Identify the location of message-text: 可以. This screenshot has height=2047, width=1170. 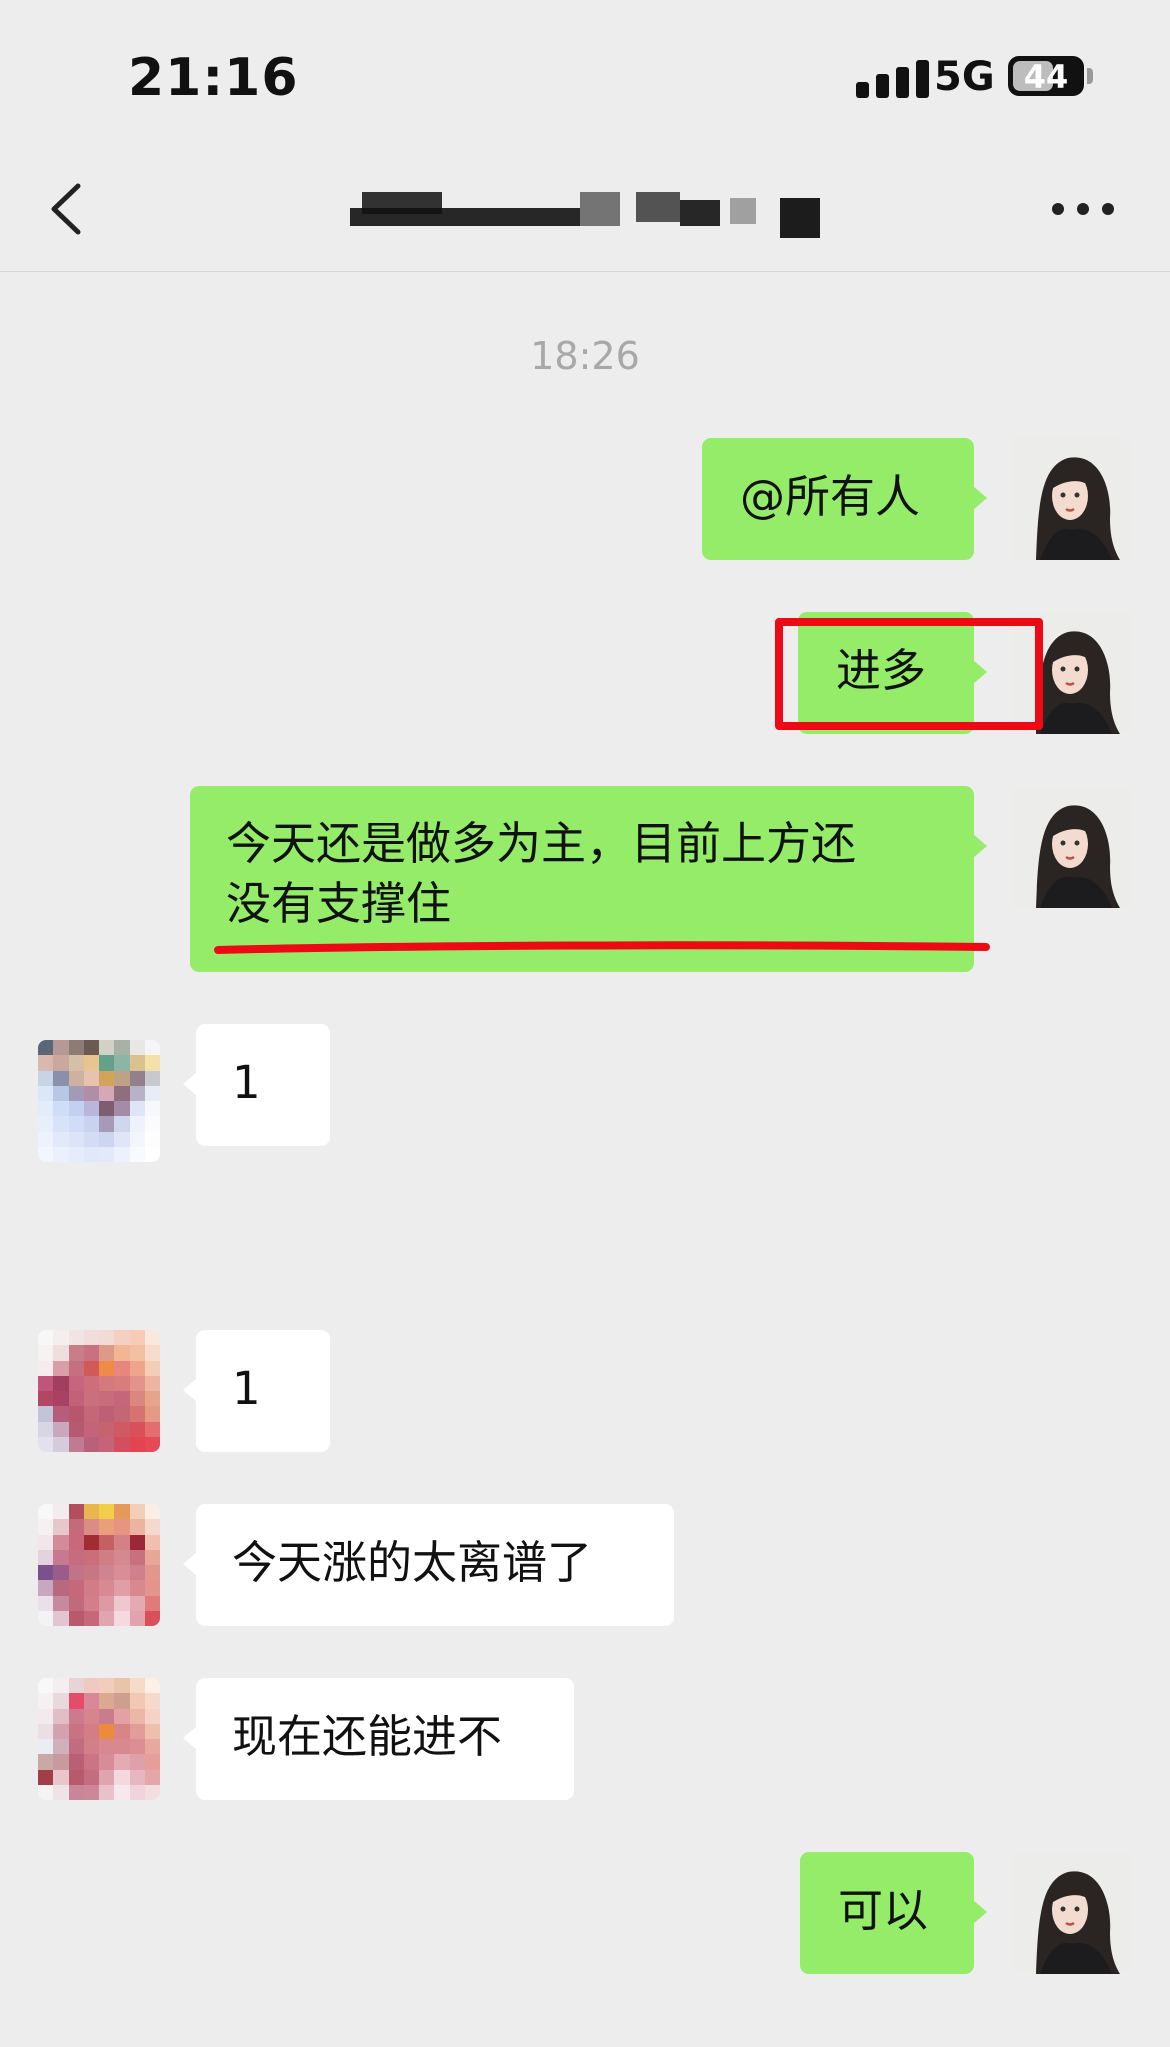
(883, 1910).